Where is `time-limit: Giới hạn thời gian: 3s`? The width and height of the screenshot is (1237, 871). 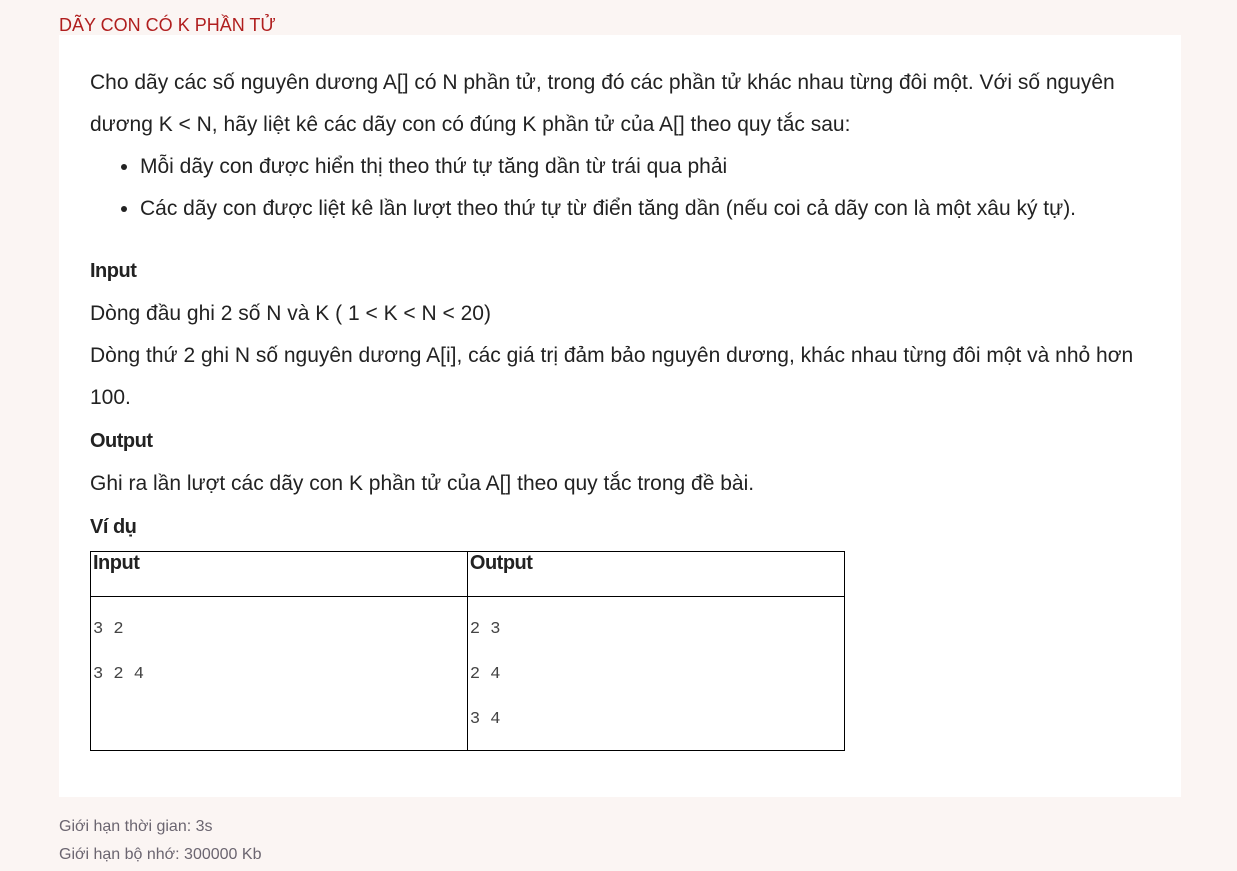 time-limit: Giới hạn thời gian: 3s is located at coordinates (136, 826).